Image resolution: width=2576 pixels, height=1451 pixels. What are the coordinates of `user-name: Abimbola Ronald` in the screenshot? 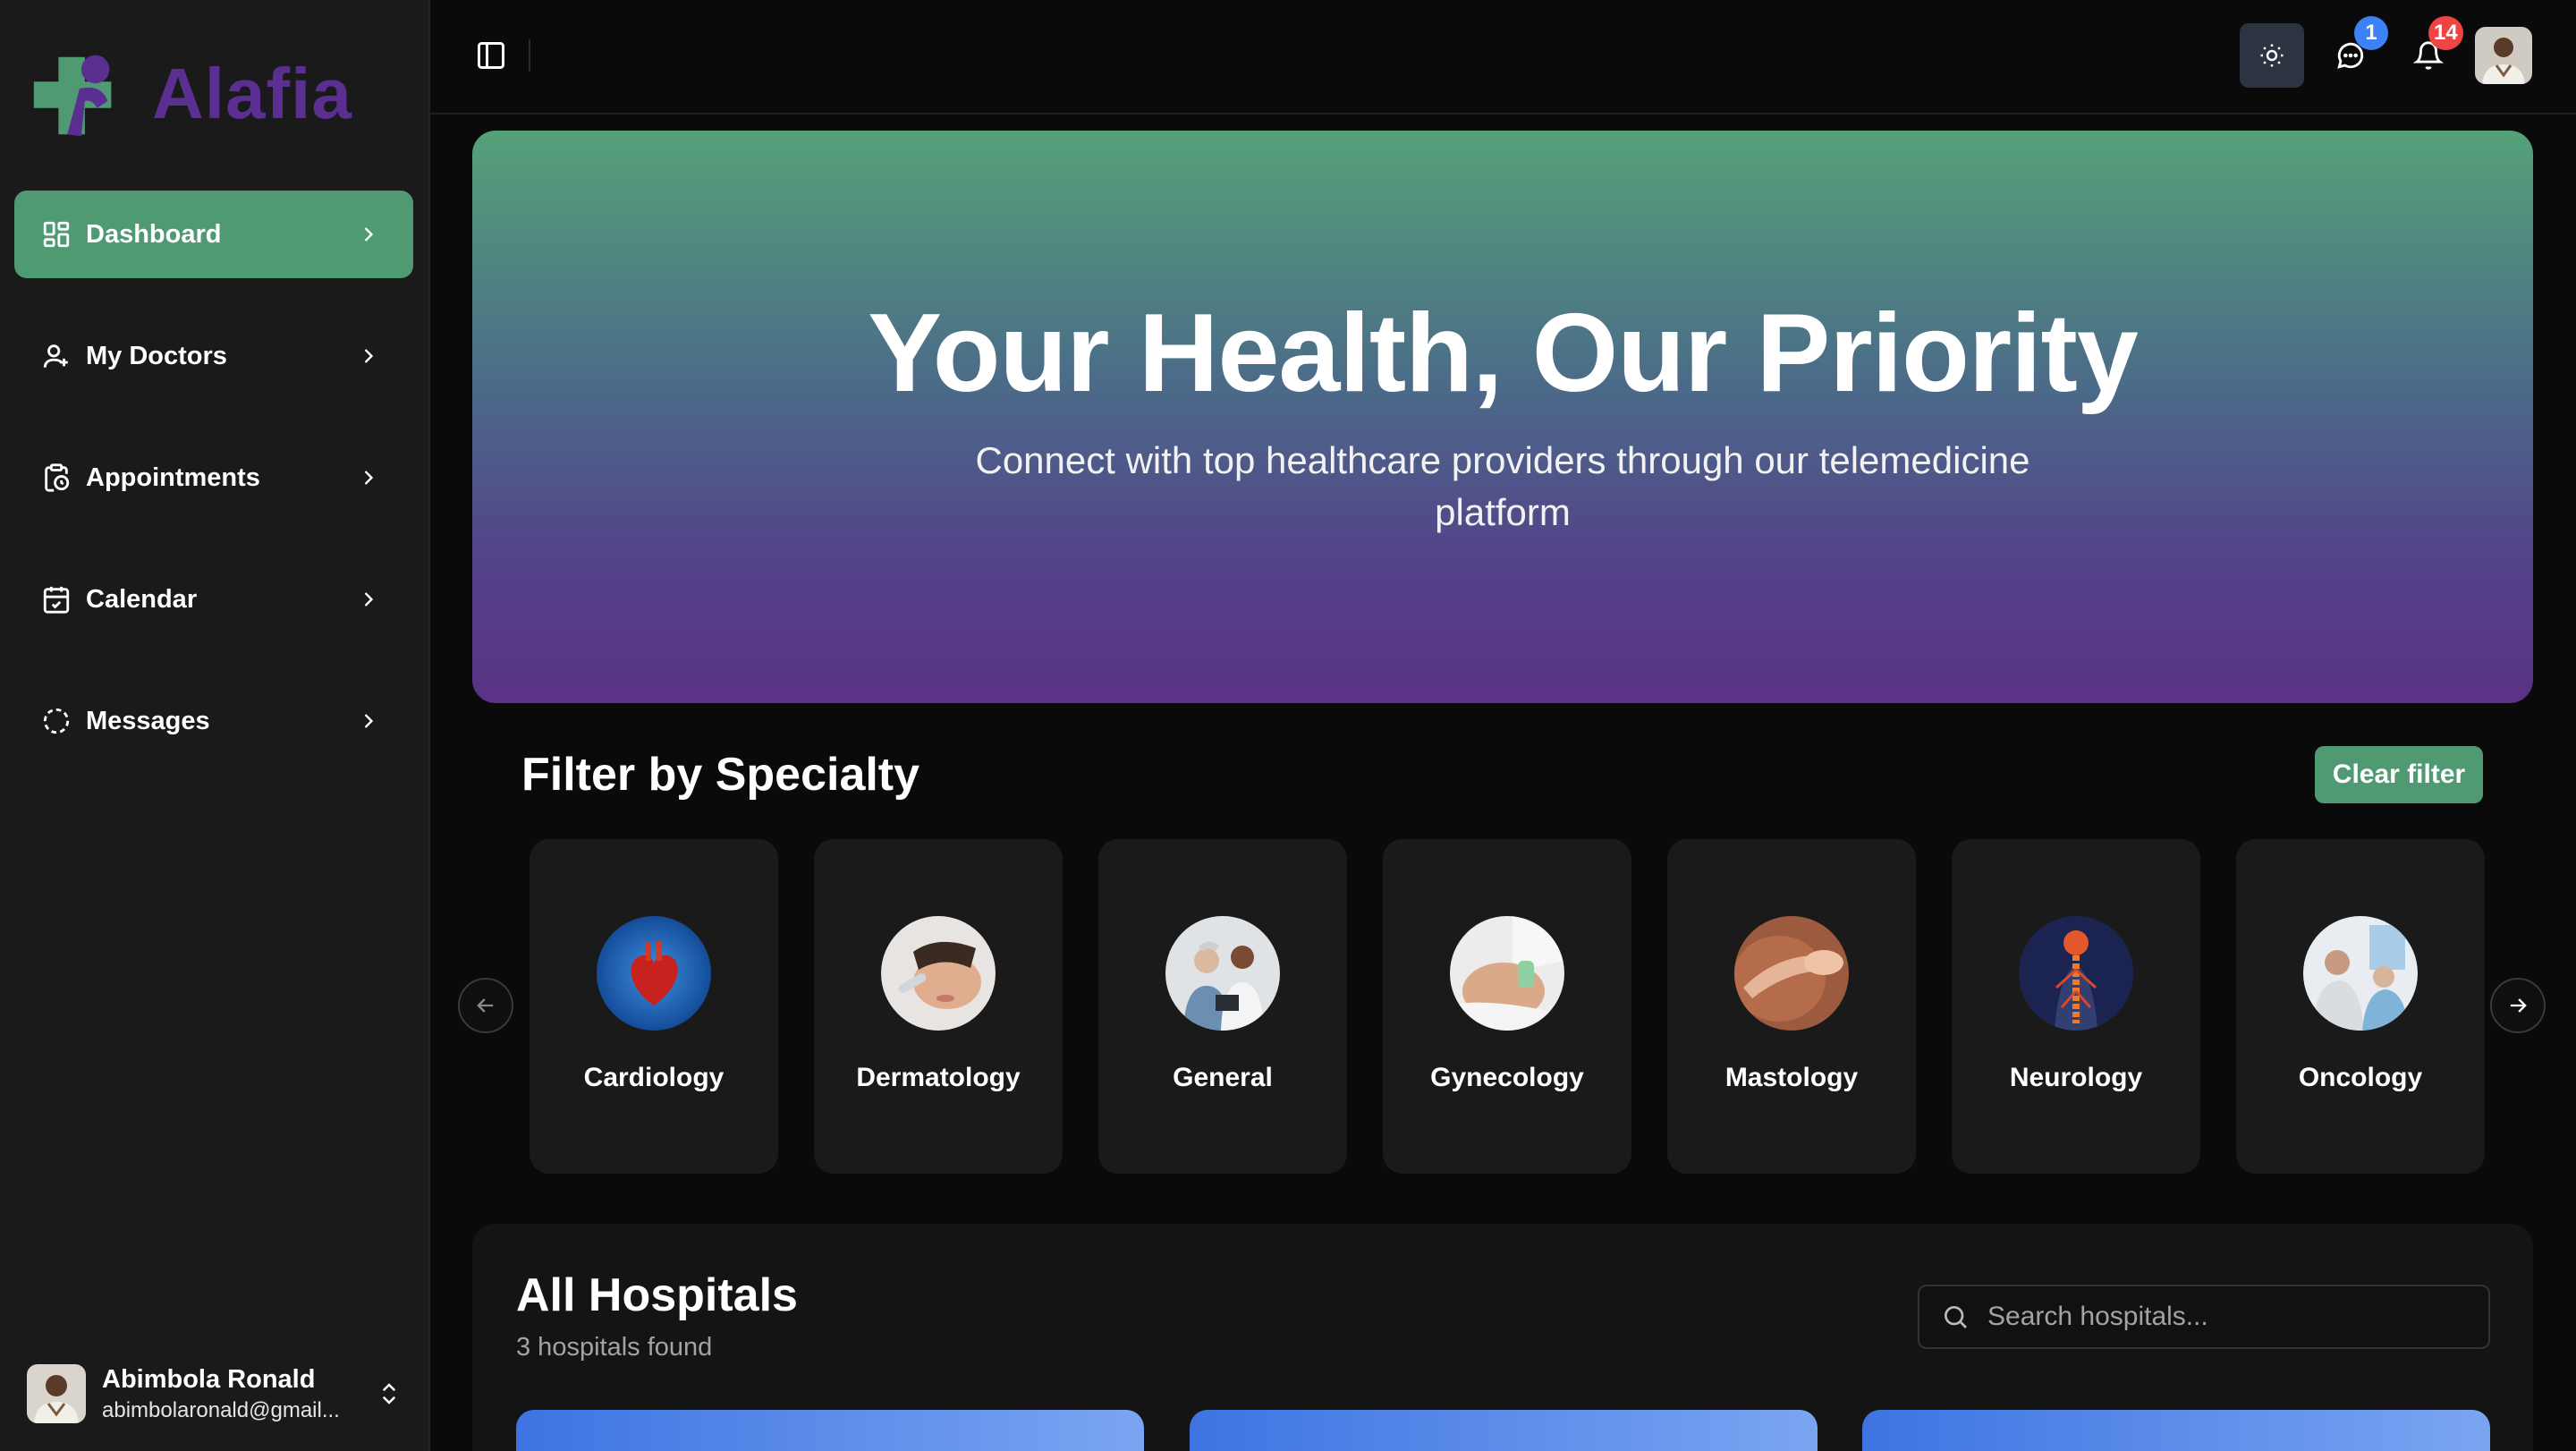 It's located at (209, 1379).